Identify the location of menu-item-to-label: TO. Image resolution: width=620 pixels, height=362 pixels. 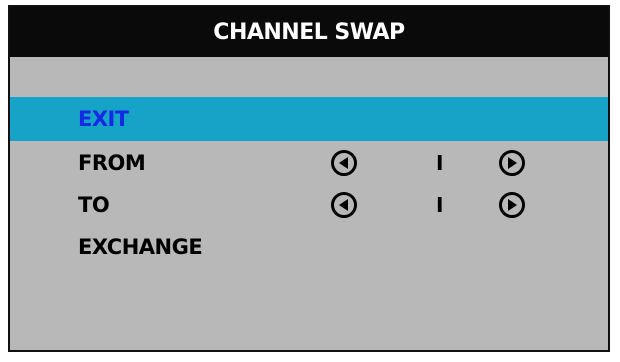
(94, 205).